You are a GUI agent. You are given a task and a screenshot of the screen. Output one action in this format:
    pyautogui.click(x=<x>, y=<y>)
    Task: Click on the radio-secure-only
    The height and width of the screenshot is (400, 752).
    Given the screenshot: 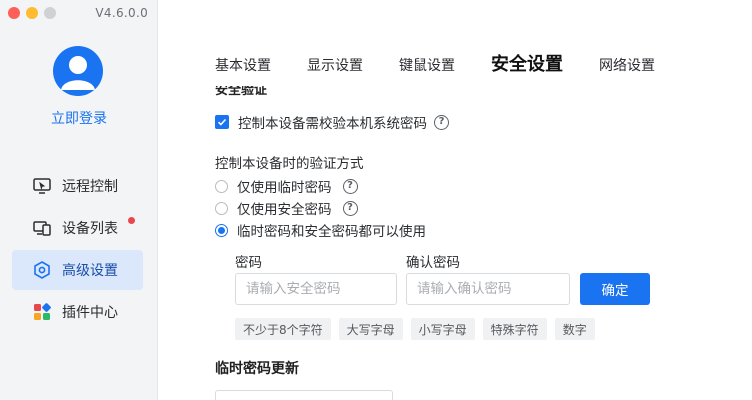 What is the action you would take?
    pyautogui.click(x=221, y=208)
    